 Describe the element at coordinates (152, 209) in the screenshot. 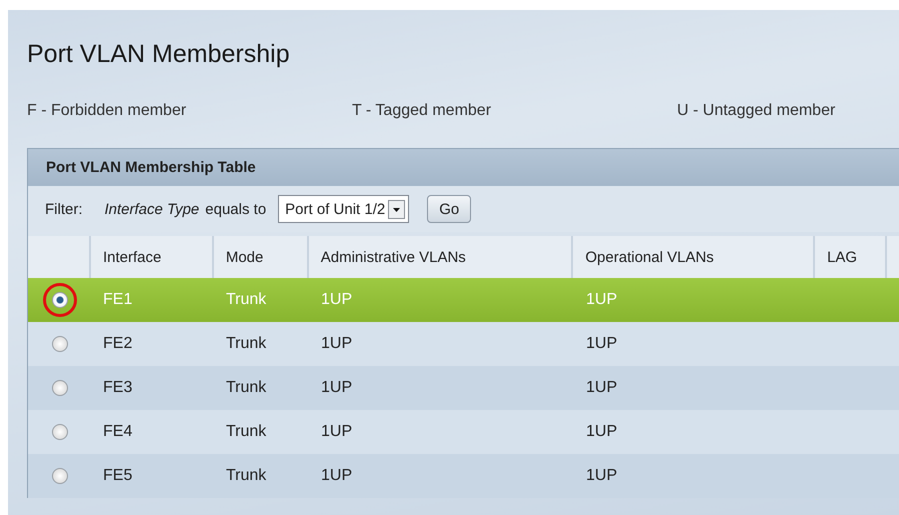

I see `filter-field-label: Interface Type` at that location.